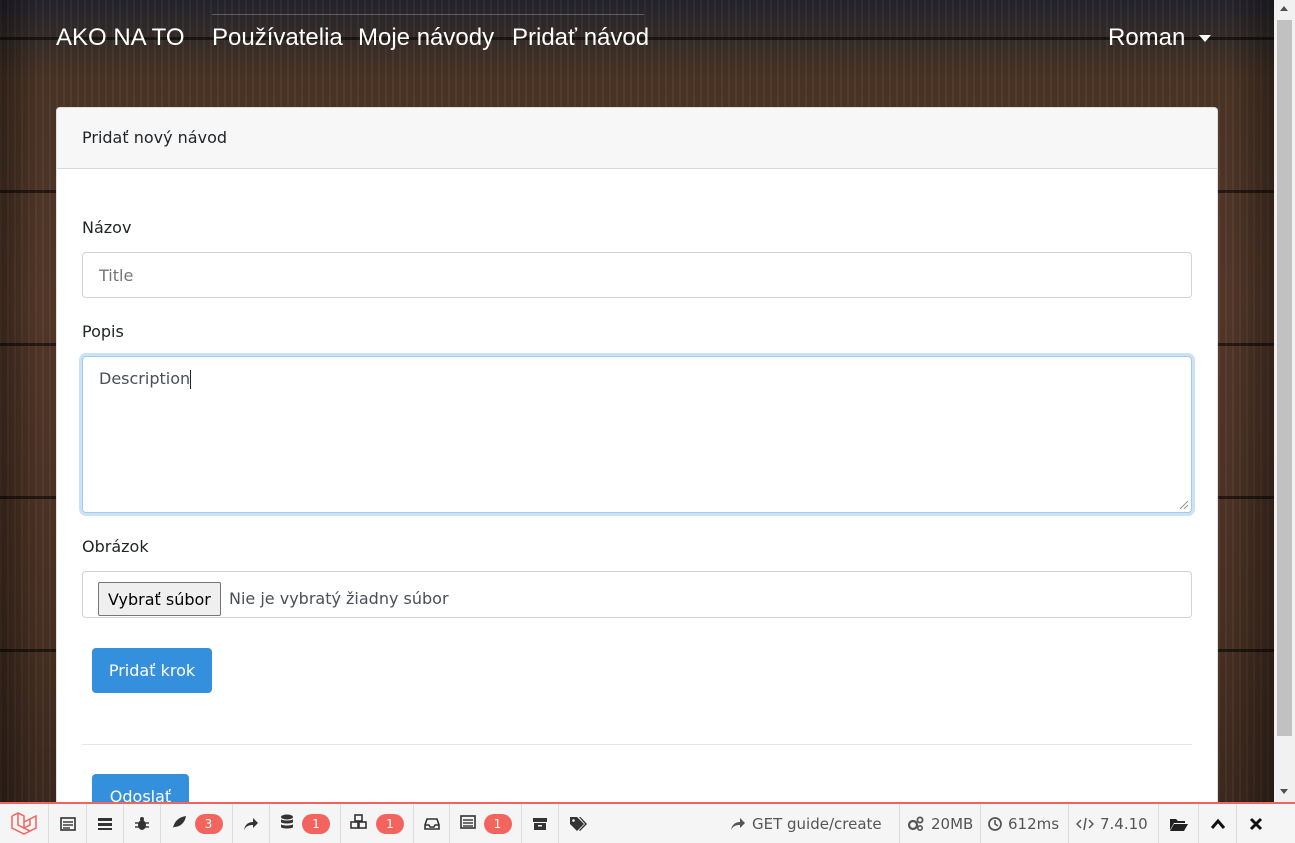 This screenshot has height=843, width=1295. I want to click on chevron-up-icon, so click(1217, 823).